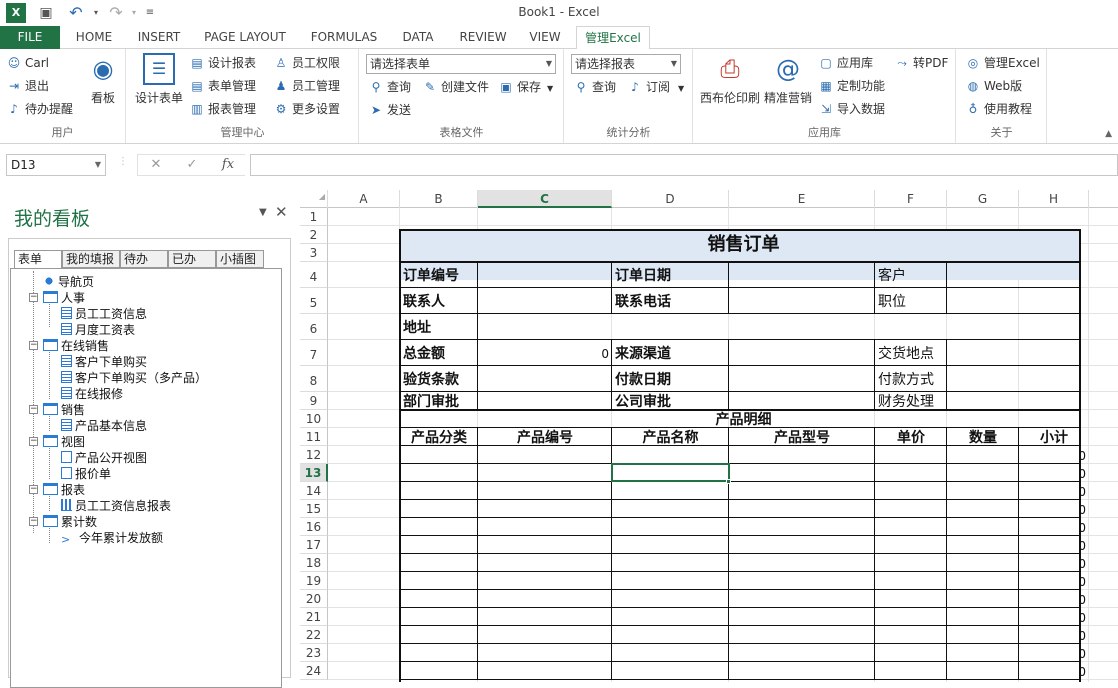 This screenshot has height=688, width=1118. Describe the element at coordinates (314, 217) in the screenshot. I see `row-header-1: 1` at that location.